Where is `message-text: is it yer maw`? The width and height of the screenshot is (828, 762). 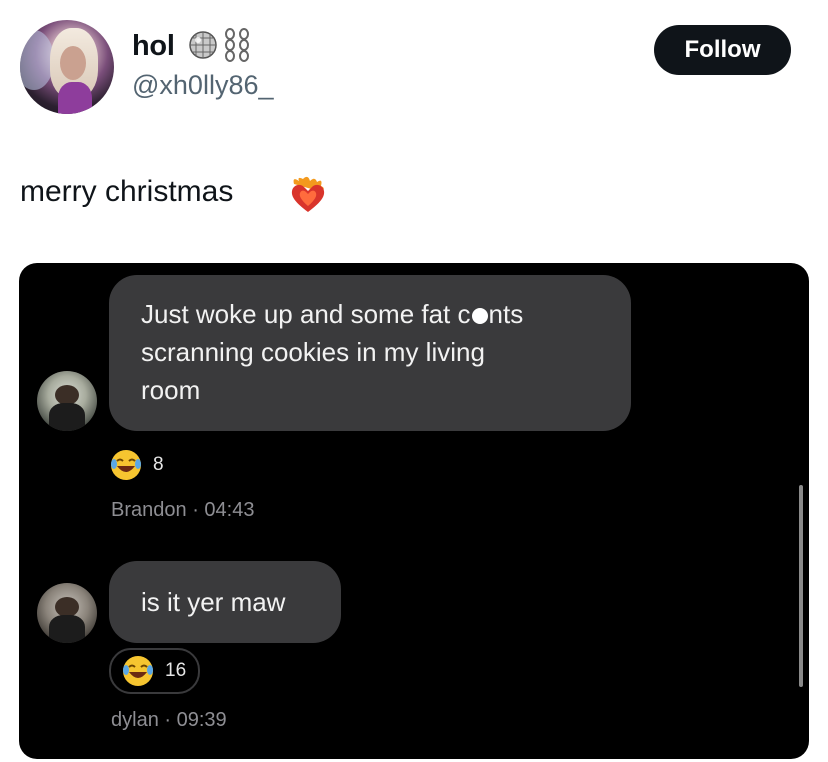
message-text: is it yer maw is located at coordinates (213, 602).